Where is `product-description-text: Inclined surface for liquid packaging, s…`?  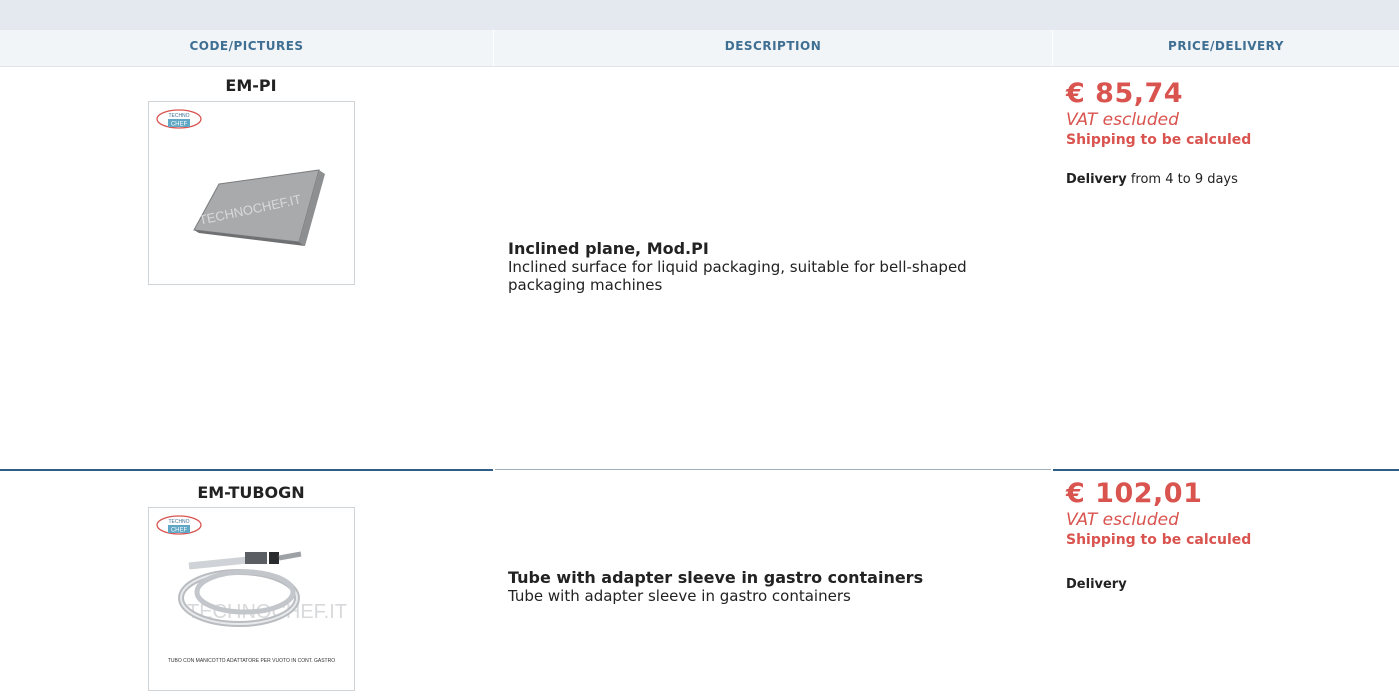
product-description-text: Inclined surface for liquid packaging, s… is located at coordinates (737, 276).